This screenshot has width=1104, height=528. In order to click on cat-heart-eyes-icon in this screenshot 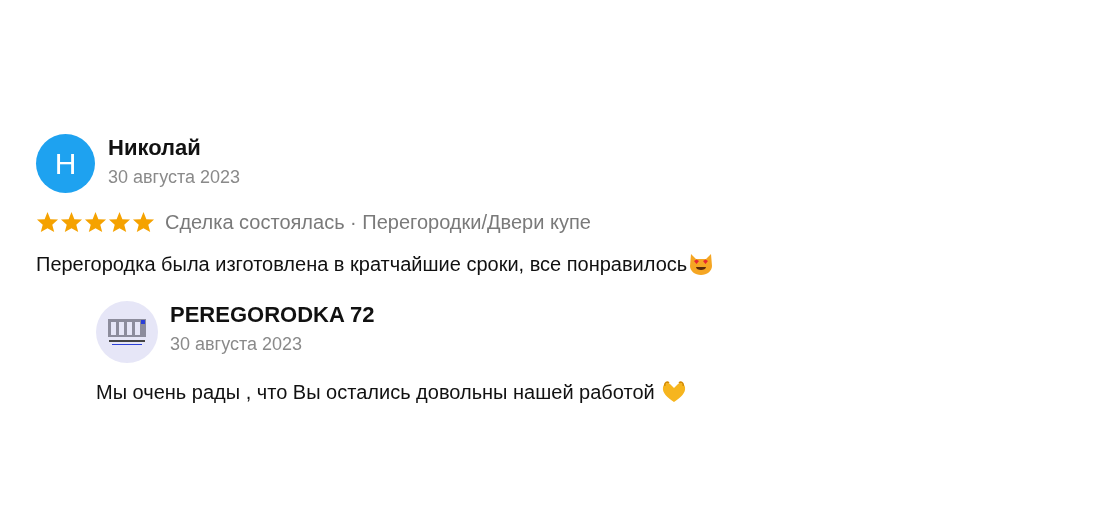, I will do `click(701, 264)`.